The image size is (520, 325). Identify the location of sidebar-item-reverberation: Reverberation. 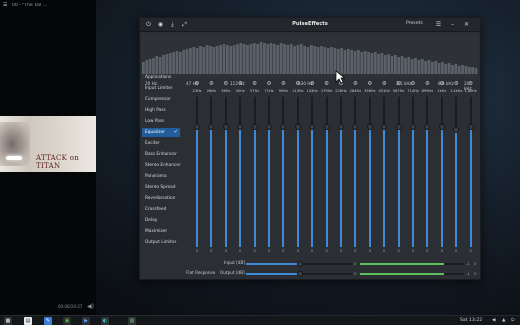
(161, 198).